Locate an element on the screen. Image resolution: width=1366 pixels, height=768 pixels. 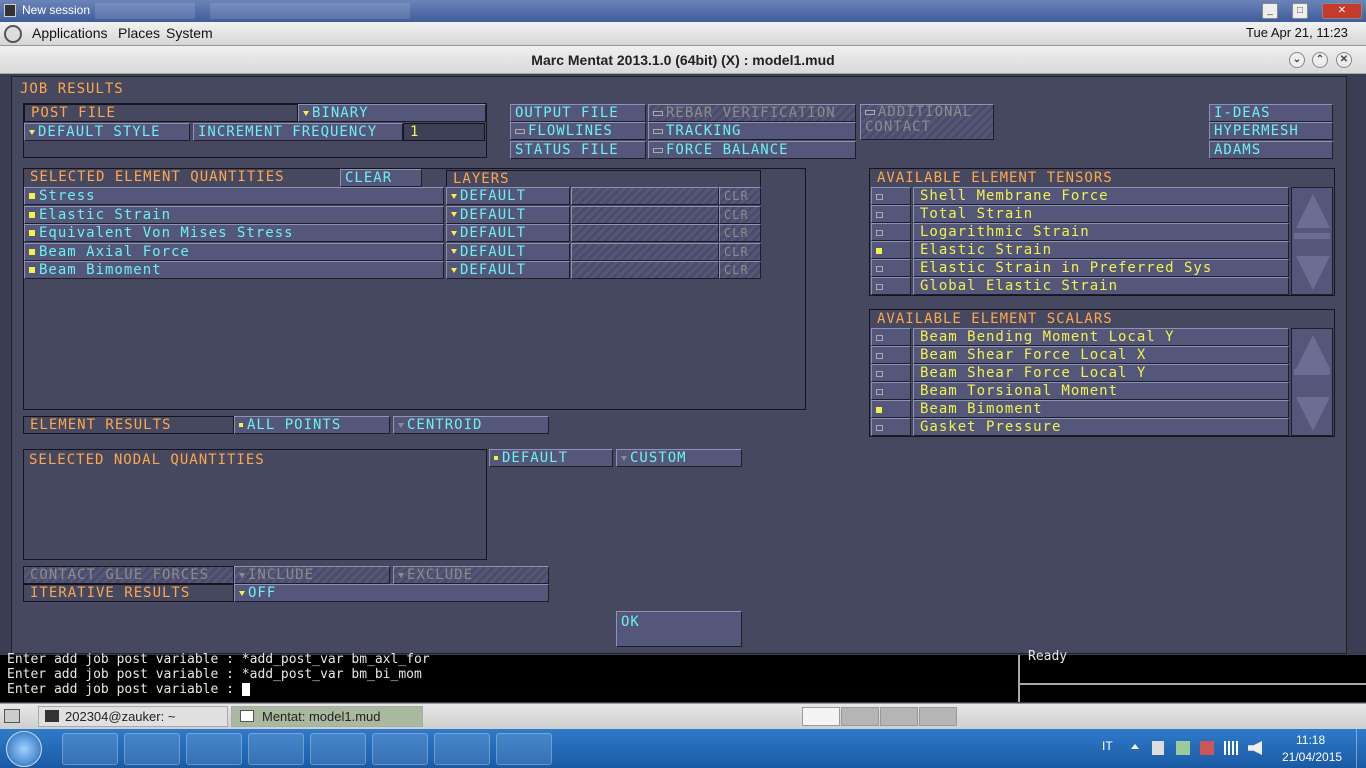
xming-icon is located at coordinates (338, 749).